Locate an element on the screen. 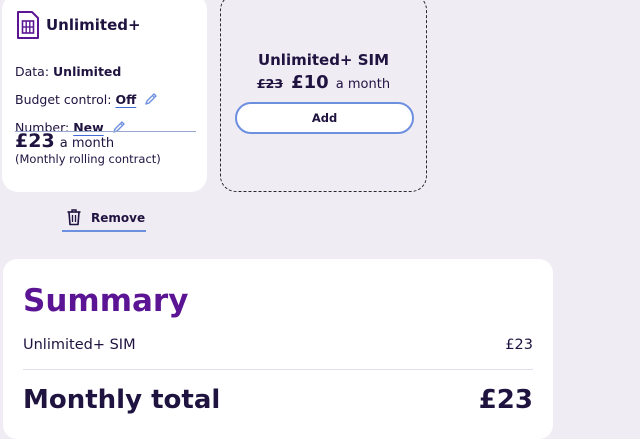  plan-price-value: £23 is located at coordinates (35, 141).